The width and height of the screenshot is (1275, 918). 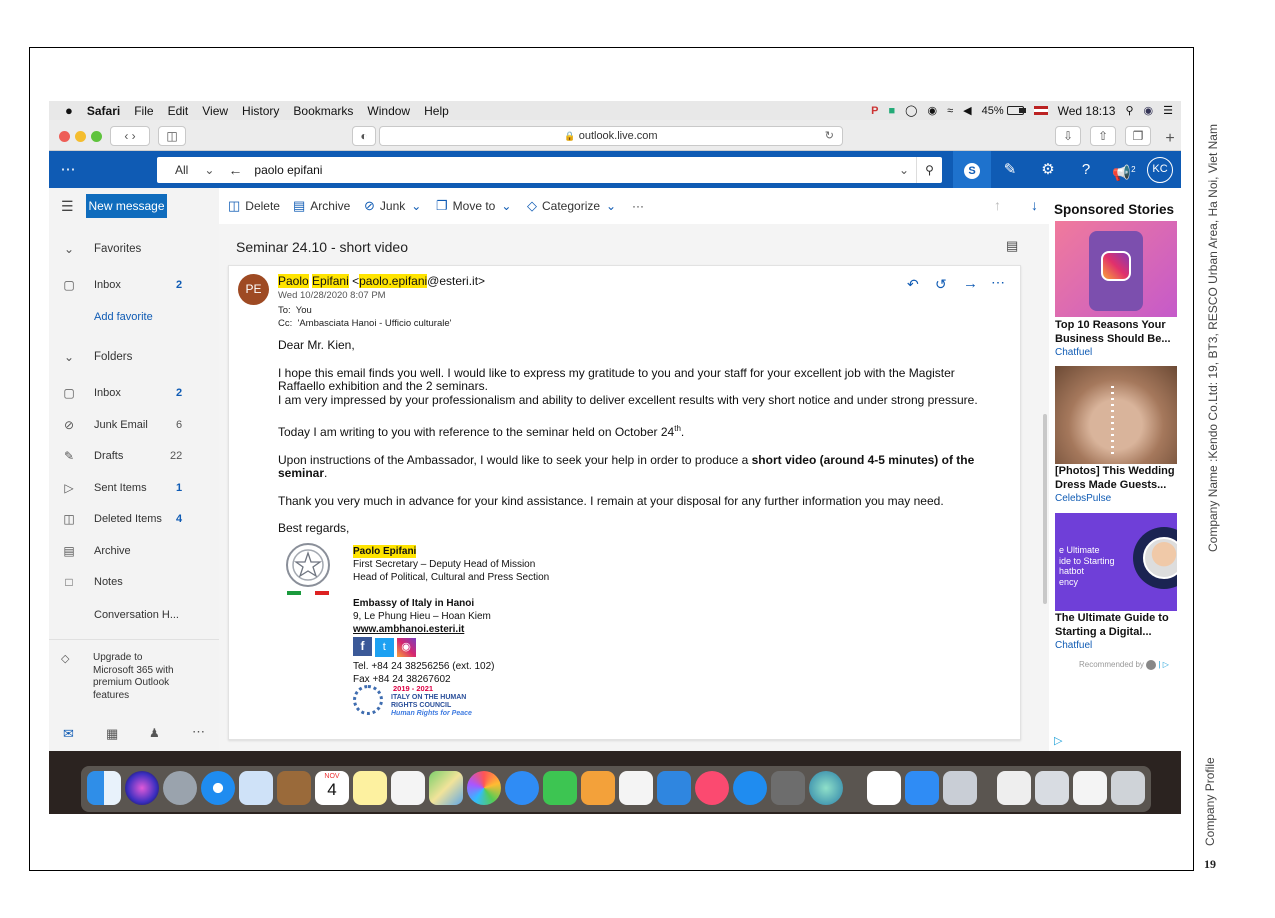 What do you see at coordinates (68, 734) in the screenshot?
I see `mail-icon: ✉` at bounding box center [68, 734].